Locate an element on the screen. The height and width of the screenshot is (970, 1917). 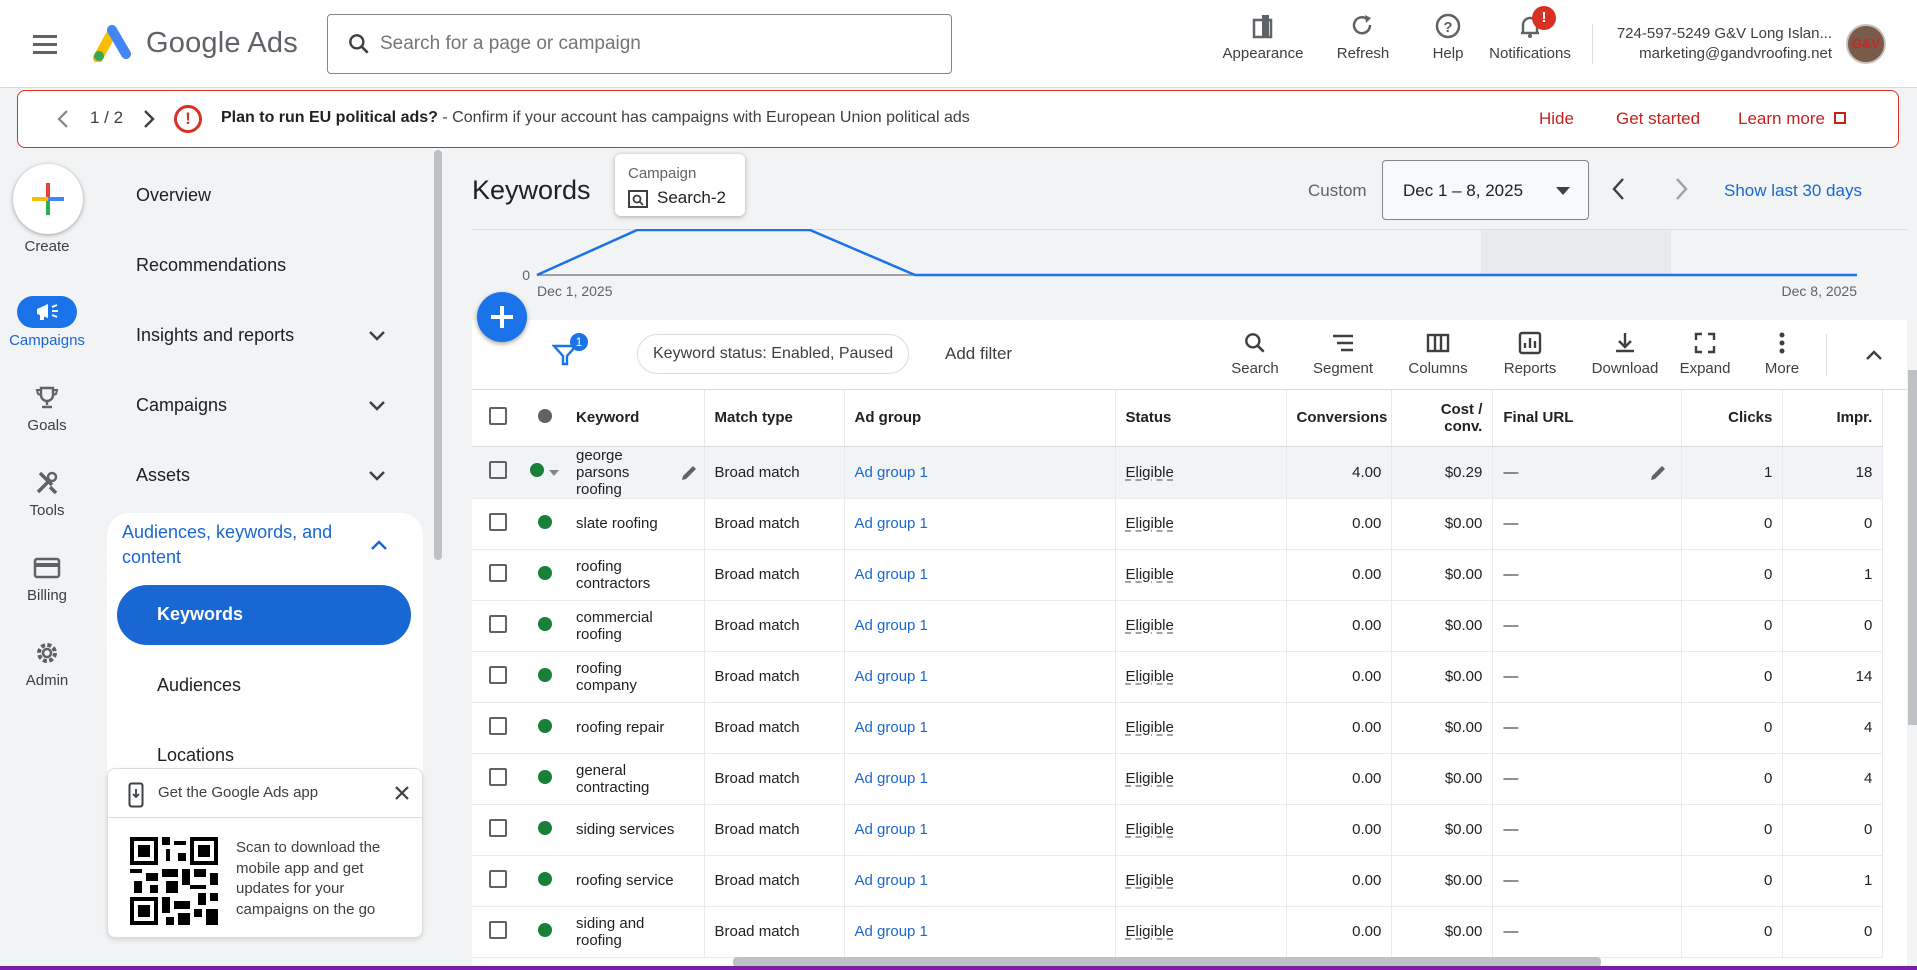
status-header: Status is located at coordinates (1201, 418).